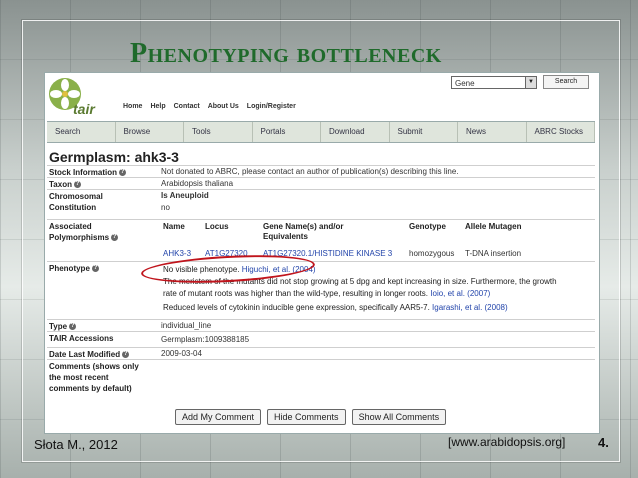 This screenshot has width=638, height=478. I want to click on citation: Słota M., 2012, so click(76, 444).